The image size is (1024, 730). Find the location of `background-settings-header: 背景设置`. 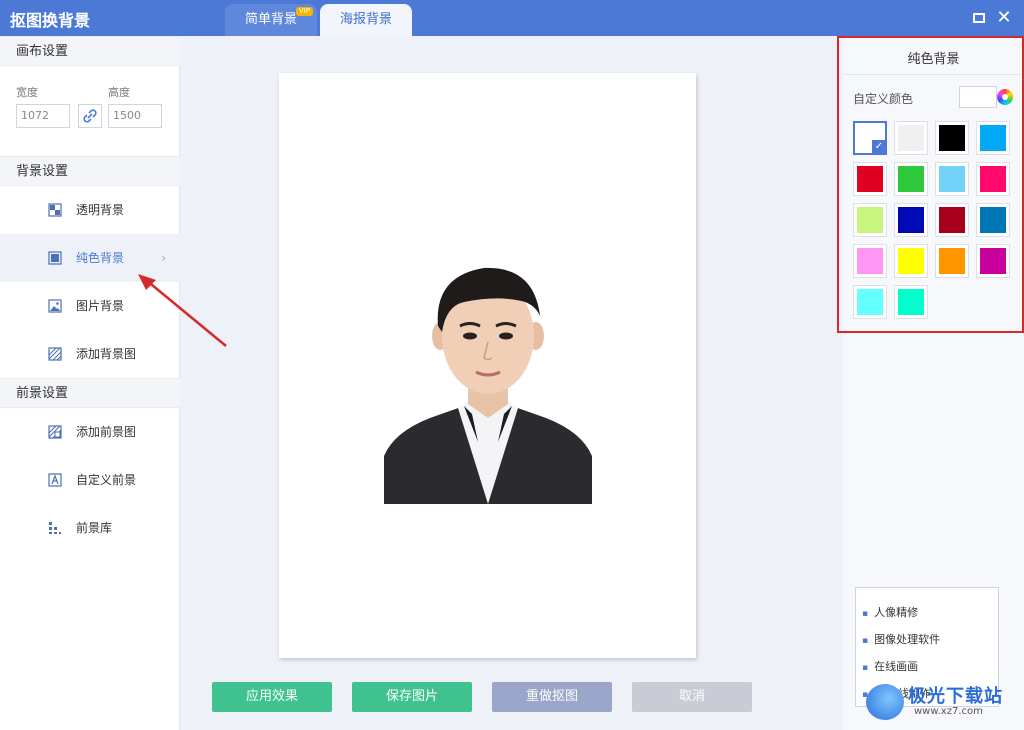

background-settings-header: 背景设置 is located at coordinates (90, 171).